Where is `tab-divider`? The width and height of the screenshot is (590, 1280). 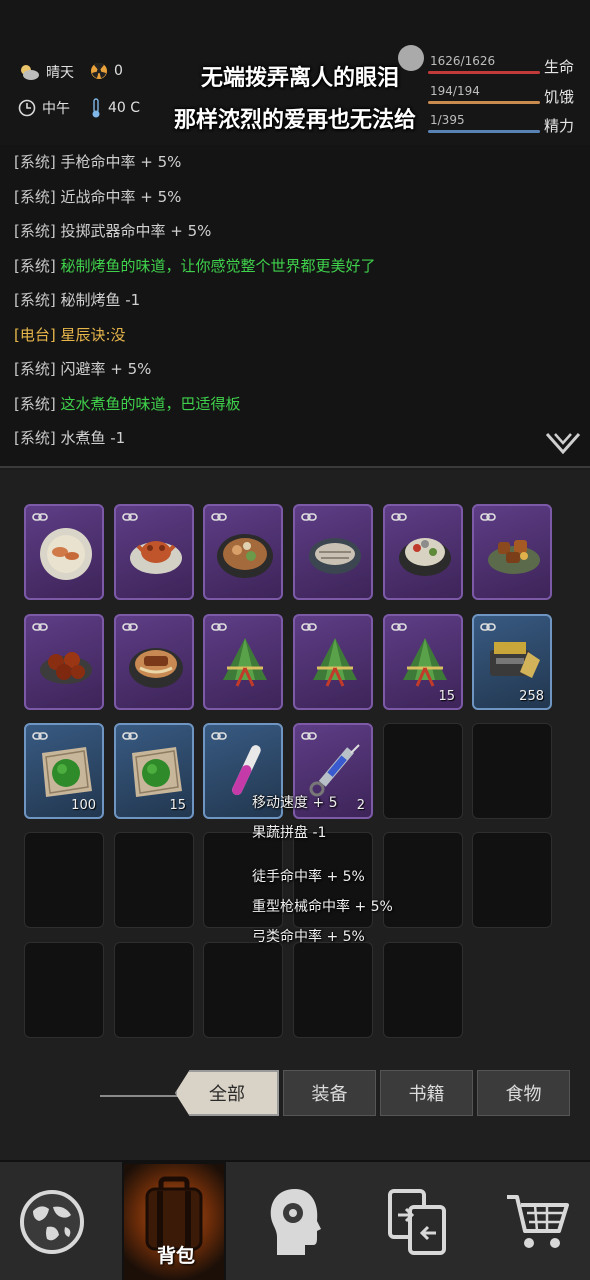
tab-divider is located at coordinates (140, 1096).